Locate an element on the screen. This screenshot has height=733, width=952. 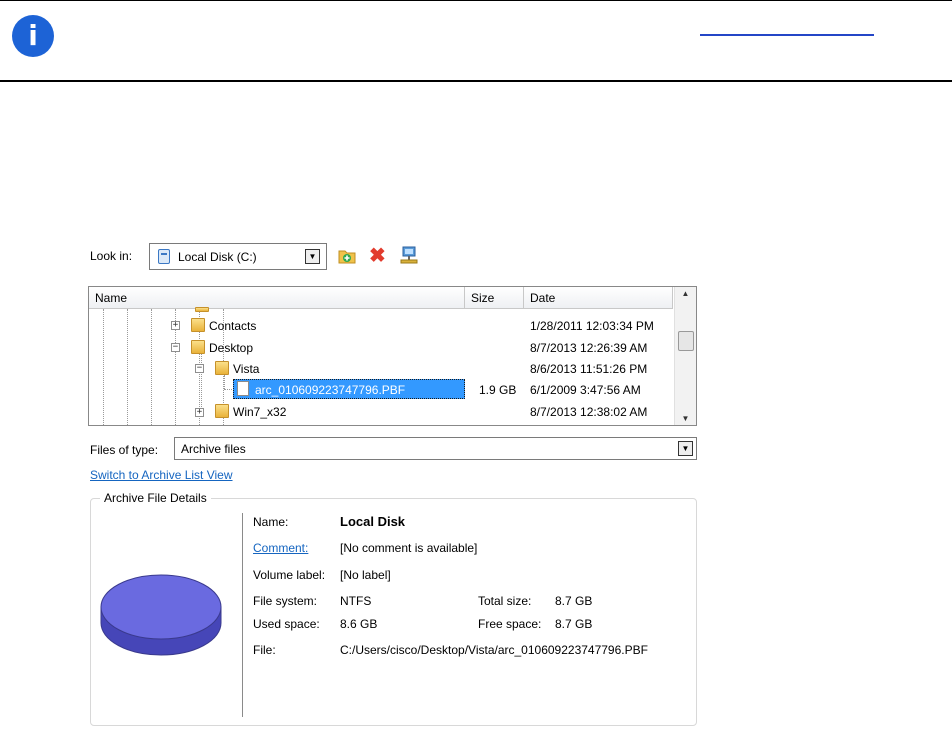
row-date: 8/7/2013 12:38:02 AM is located at coordinates (589, 412).